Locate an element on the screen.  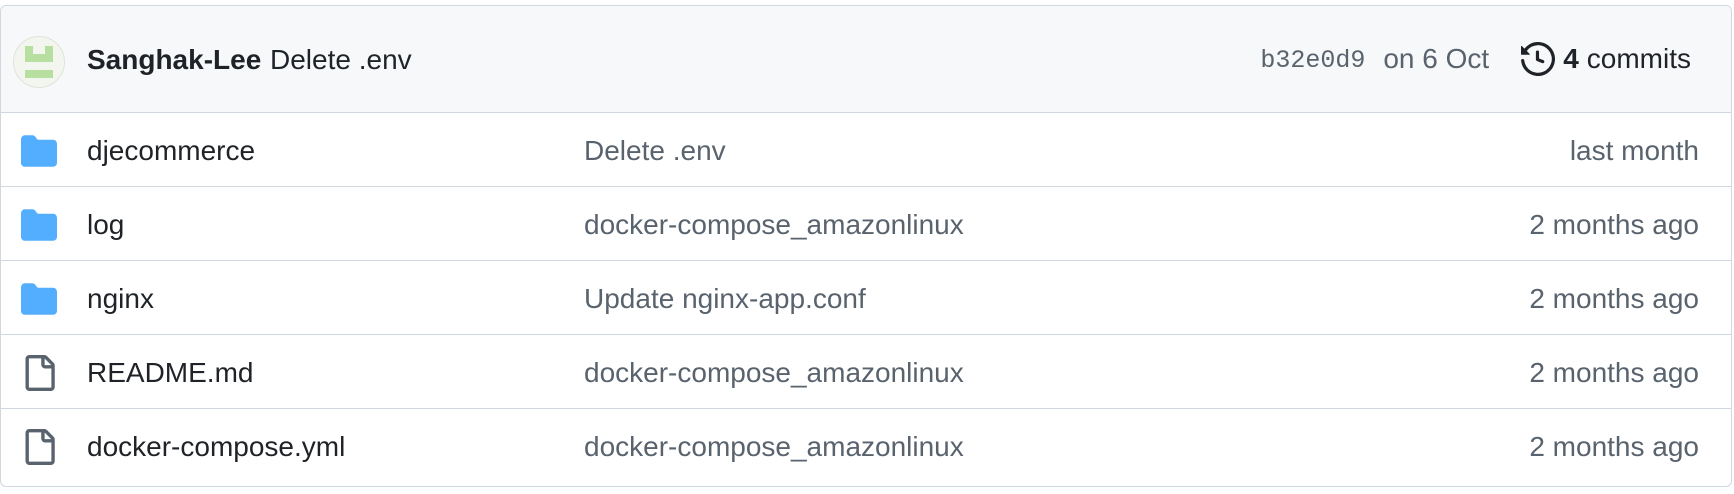
list-item: nginx Update nginx-app.conf 2 months ago is located at coordinates (866, 298).